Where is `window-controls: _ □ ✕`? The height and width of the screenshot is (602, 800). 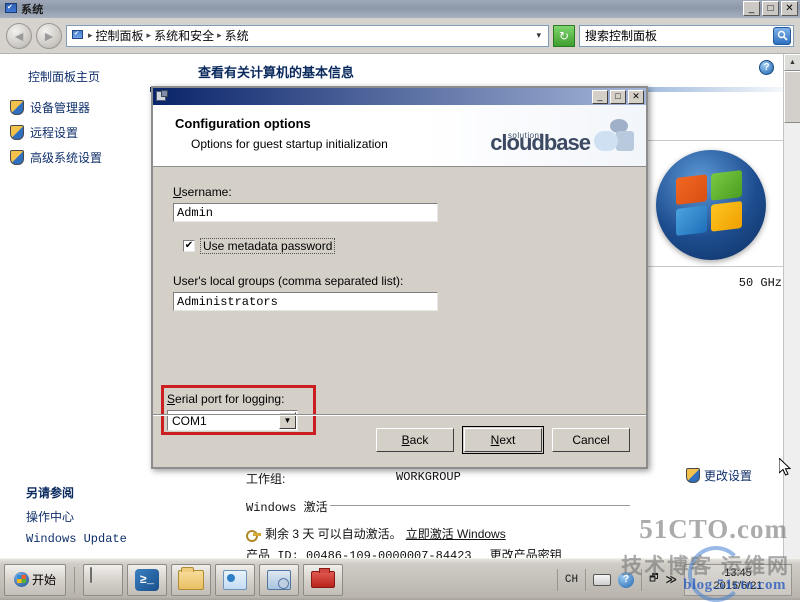 window-controls: _ □ ✕ is located at coordinates (770, 8).